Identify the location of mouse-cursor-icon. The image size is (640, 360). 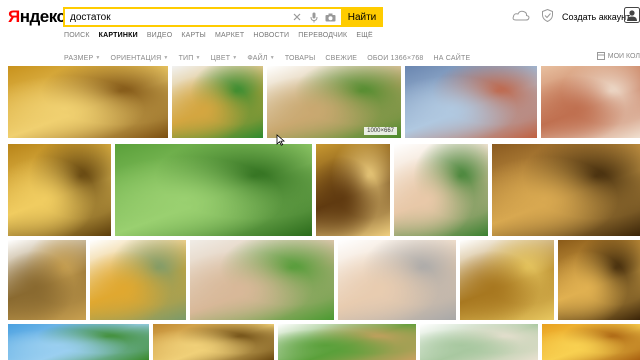
(280, 140).